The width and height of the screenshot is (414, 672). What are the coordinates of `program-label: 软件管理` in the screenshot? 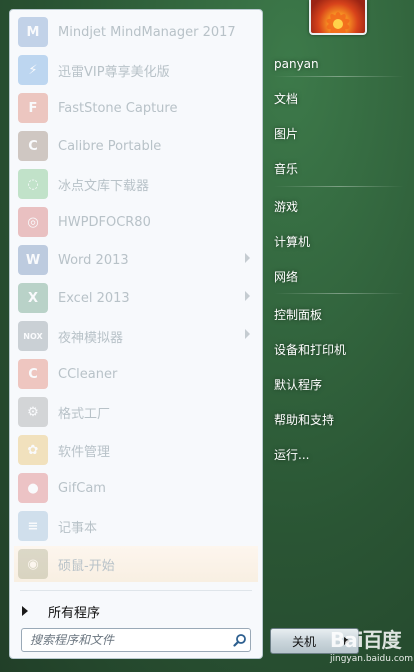 It's located at (84, 452).